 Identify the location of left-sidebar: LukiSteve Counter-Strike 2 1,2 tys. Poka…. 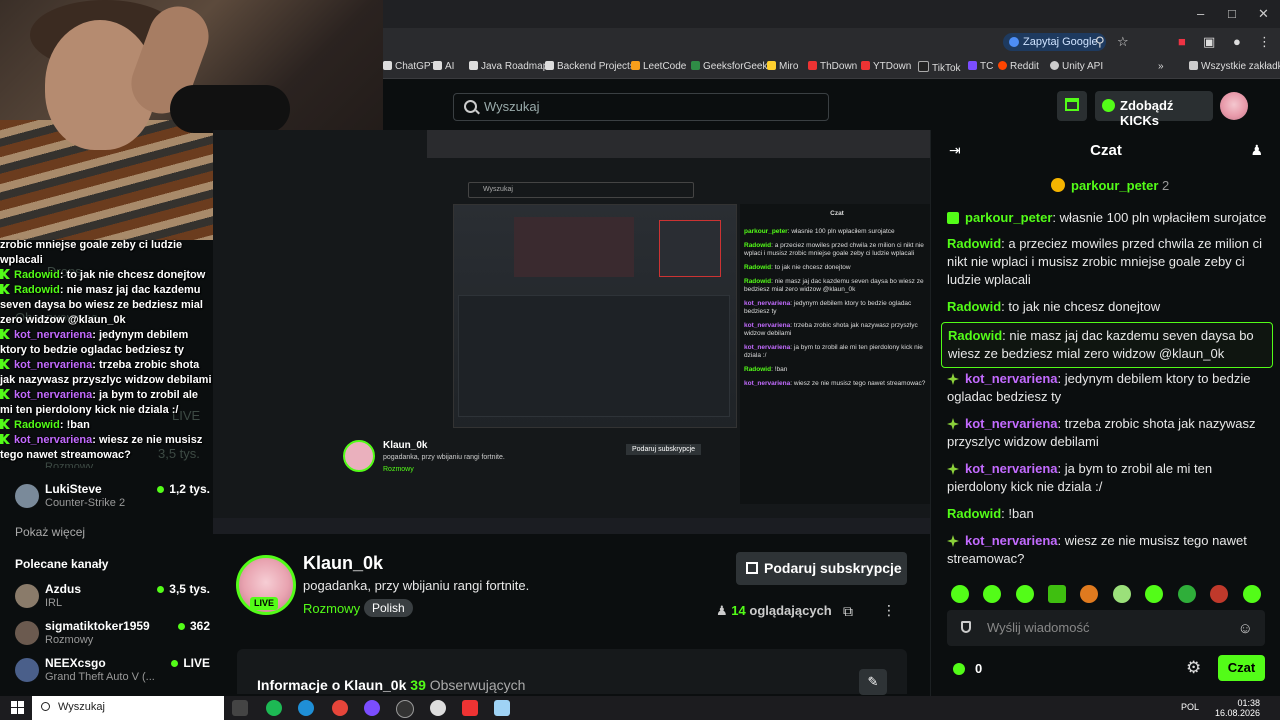
(106, 582).